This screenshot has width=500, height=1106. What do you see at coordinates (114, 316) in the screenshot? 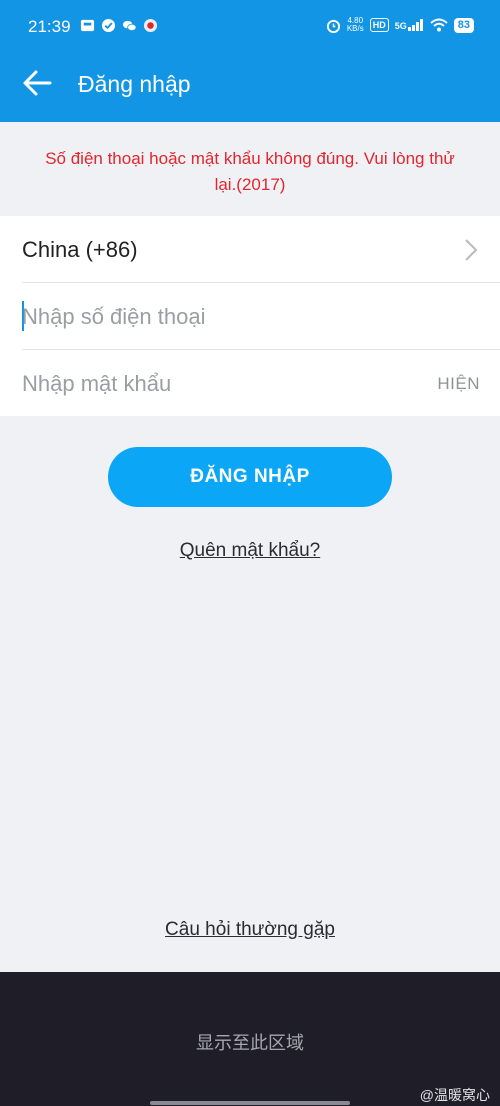
I see `phone-placeholder: Nhập số điện thoại` at bounding box center [114, 316].